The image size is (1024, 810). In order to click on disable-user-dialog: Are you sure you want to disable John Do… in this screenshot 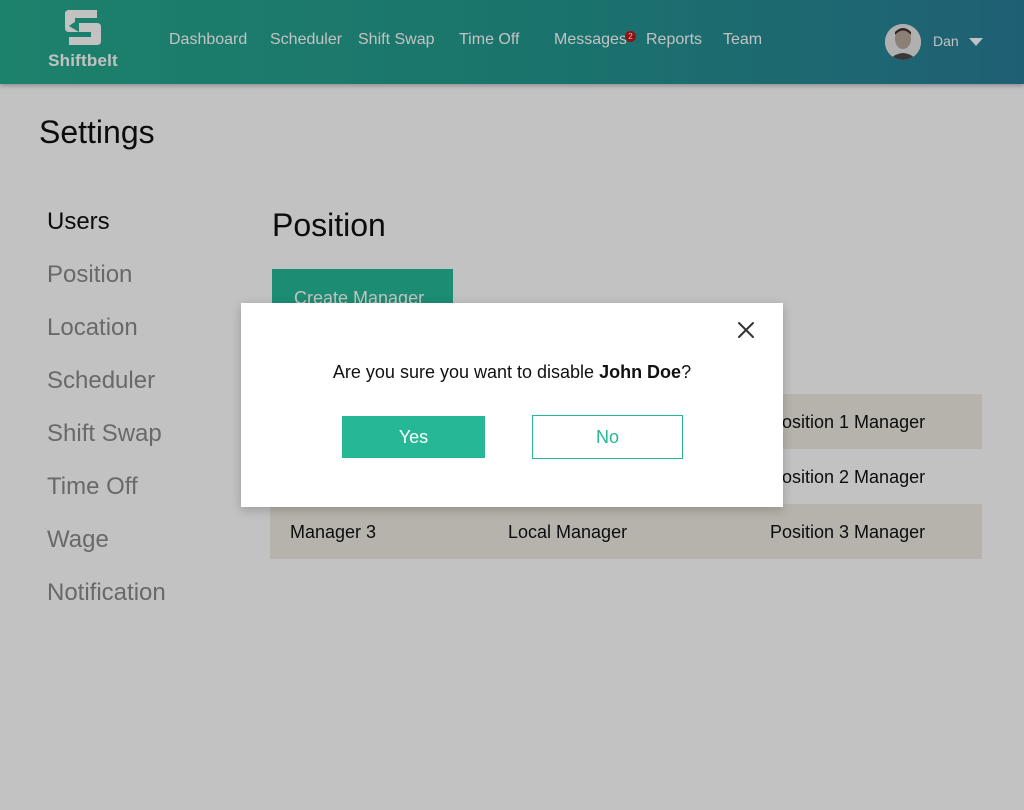, I will do `click(512, 405)`.